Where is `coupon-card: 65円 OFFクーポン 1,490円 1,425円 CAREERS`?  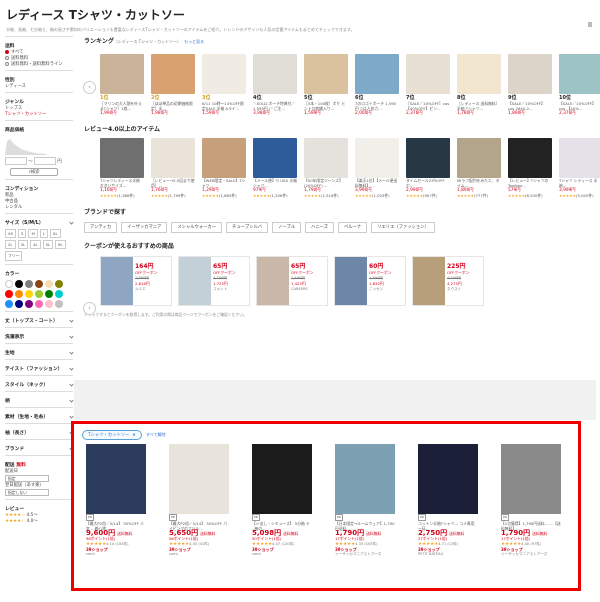
coupon-card: 65円 OFFクーポン 1,490円 1,425円 CAREERS is located at coordinates (292, 281).